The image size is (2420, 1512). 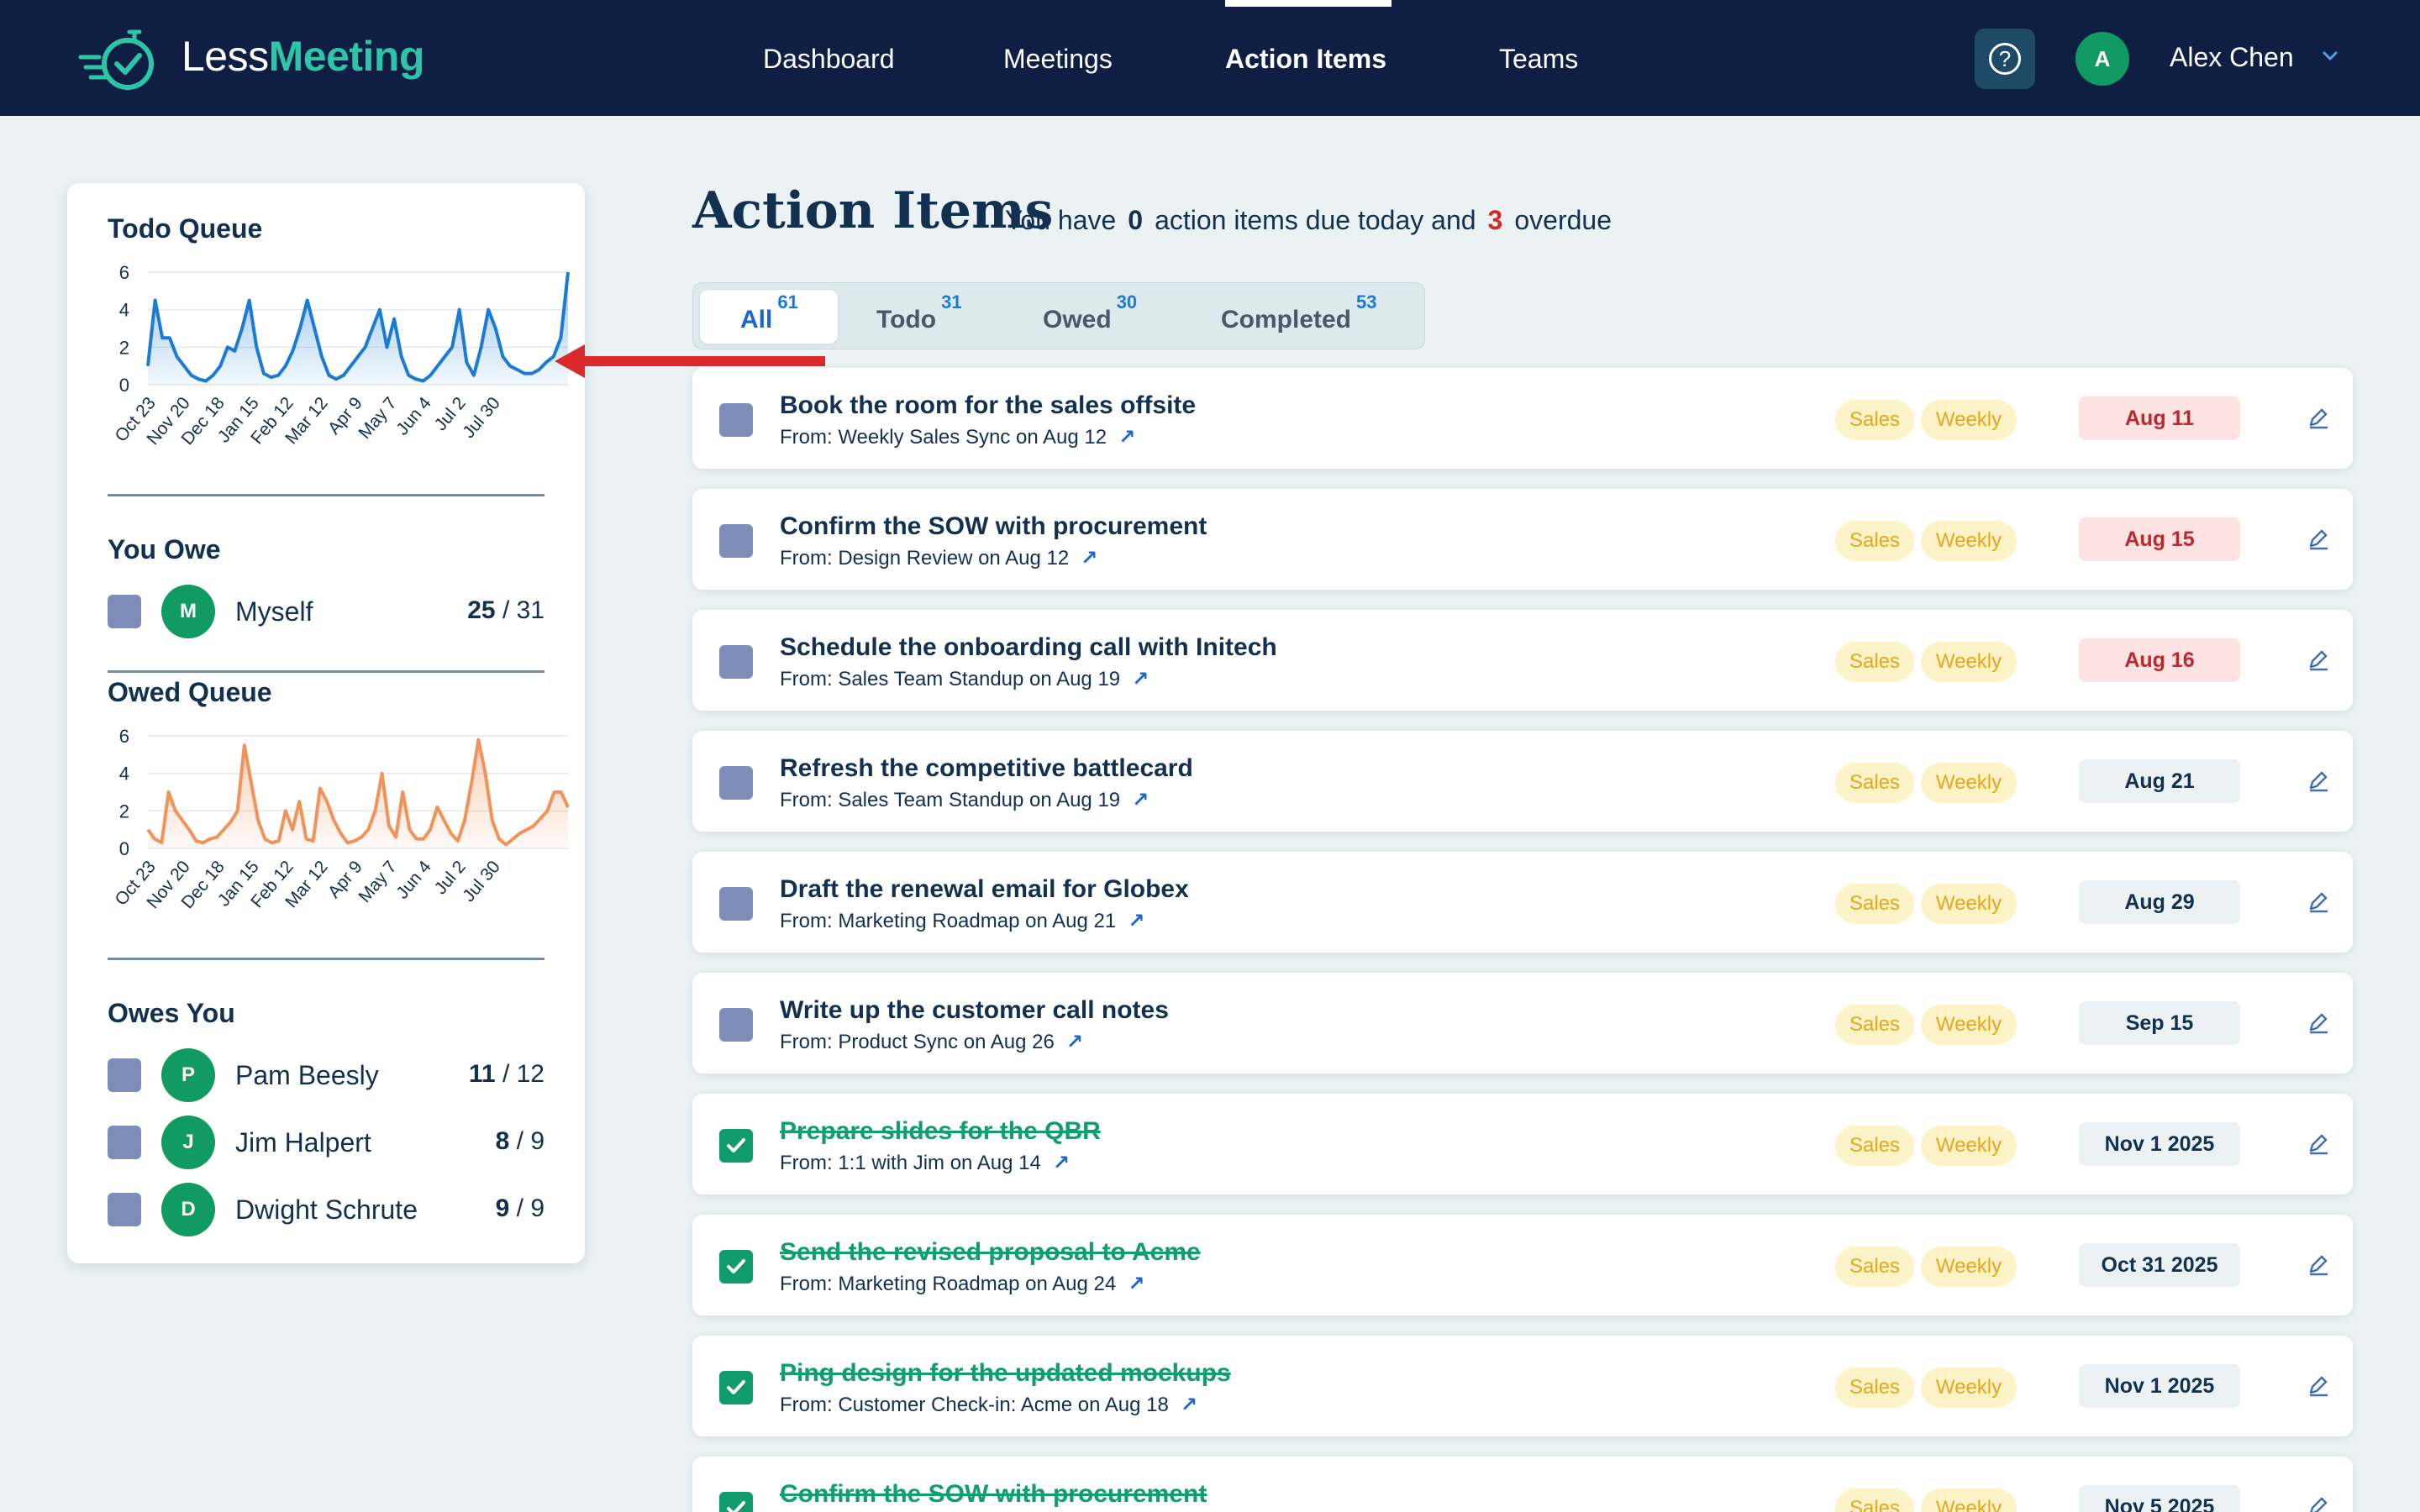 I want to click on nav-dashboard: Dashboard, so click(x=829, y=59).